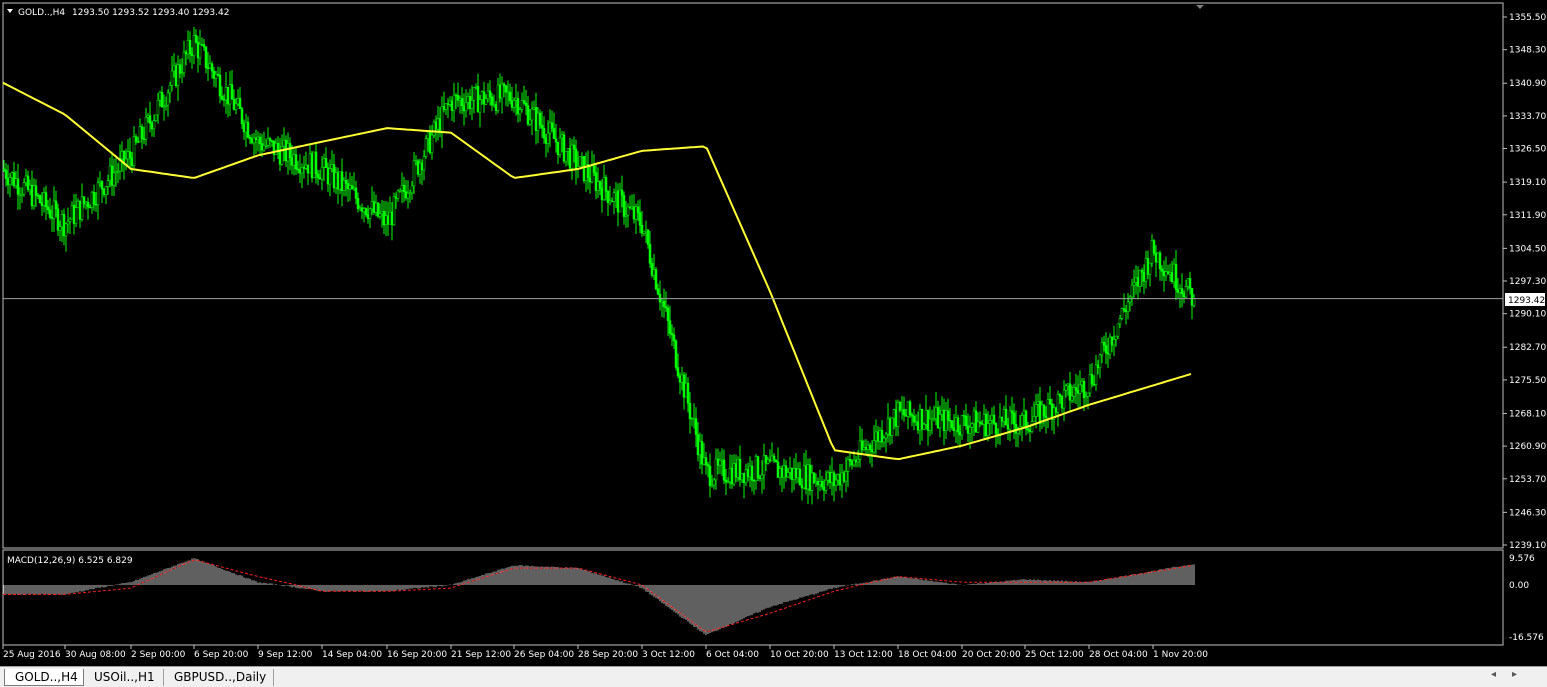  Describe the element at coordinates (1527, 348) in the screenshot. I see `price-tick-label: 1282.70` at that location.